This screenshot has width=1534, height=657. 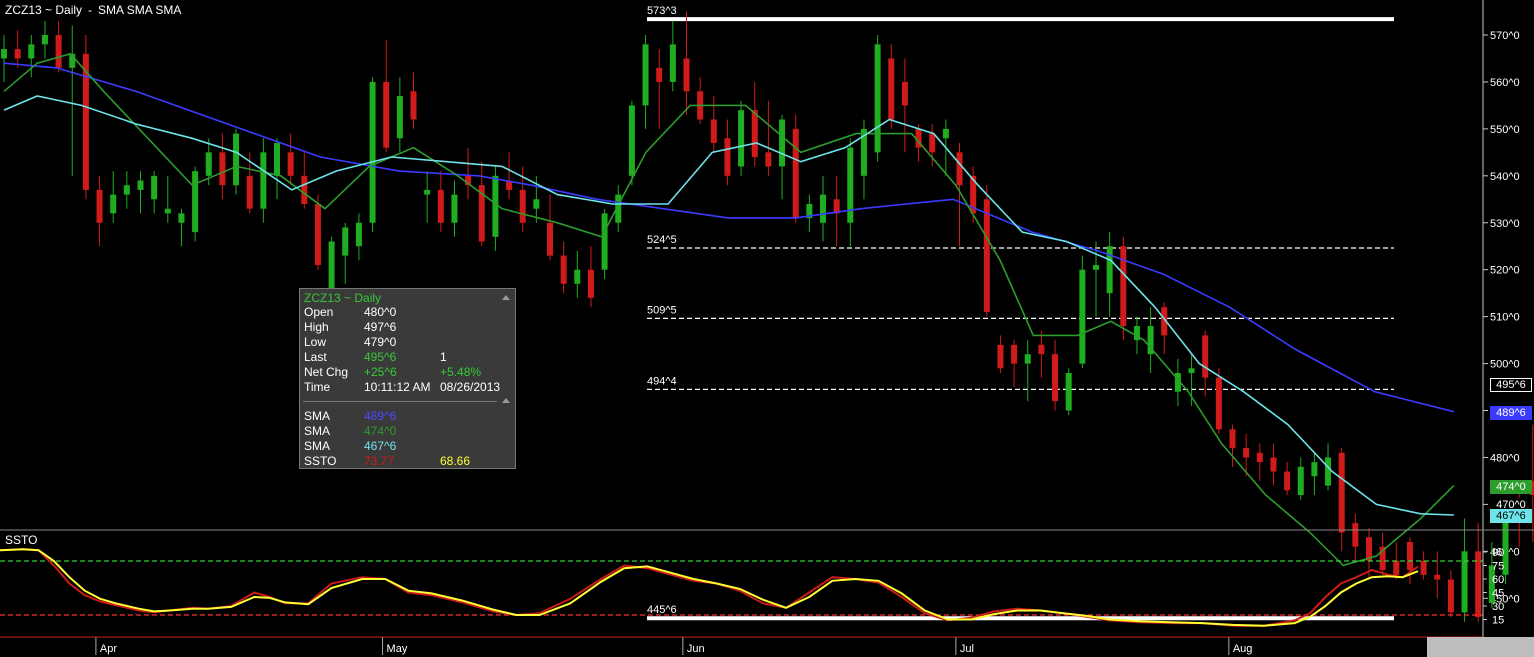 I want to click on price-tick-label: 500^0, so click(x=1505, y=365).